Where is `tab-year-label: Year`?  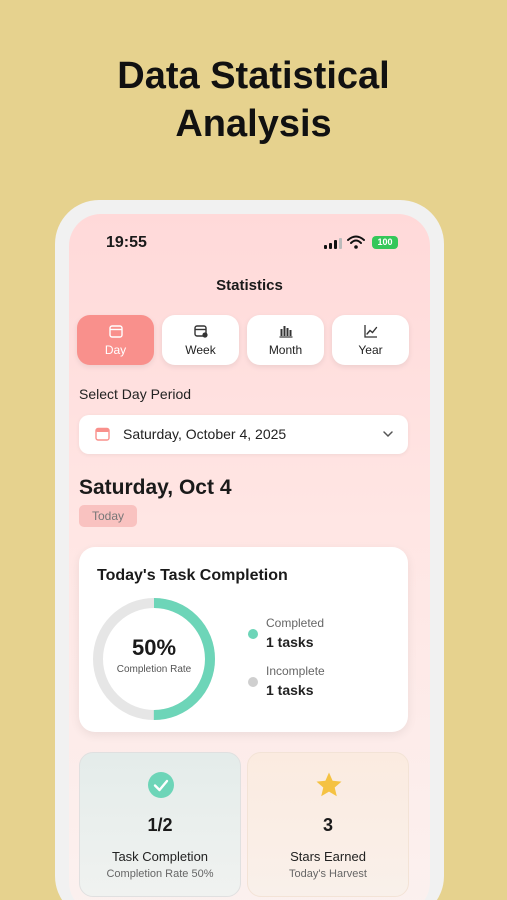 tab-year-label: Year is located at coordinates (370, 349).